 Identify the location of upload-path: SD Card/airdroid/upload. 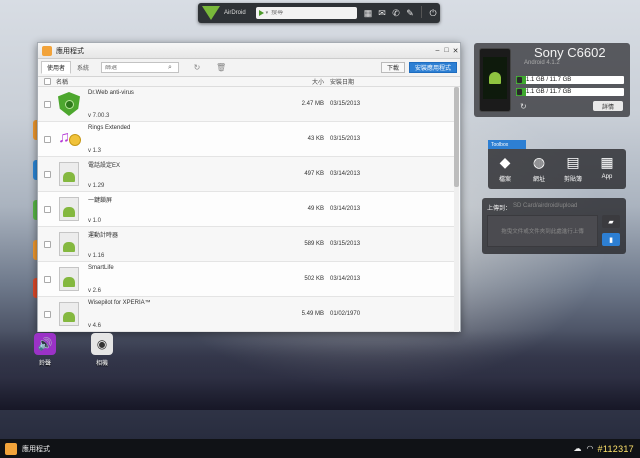
(545, 206).